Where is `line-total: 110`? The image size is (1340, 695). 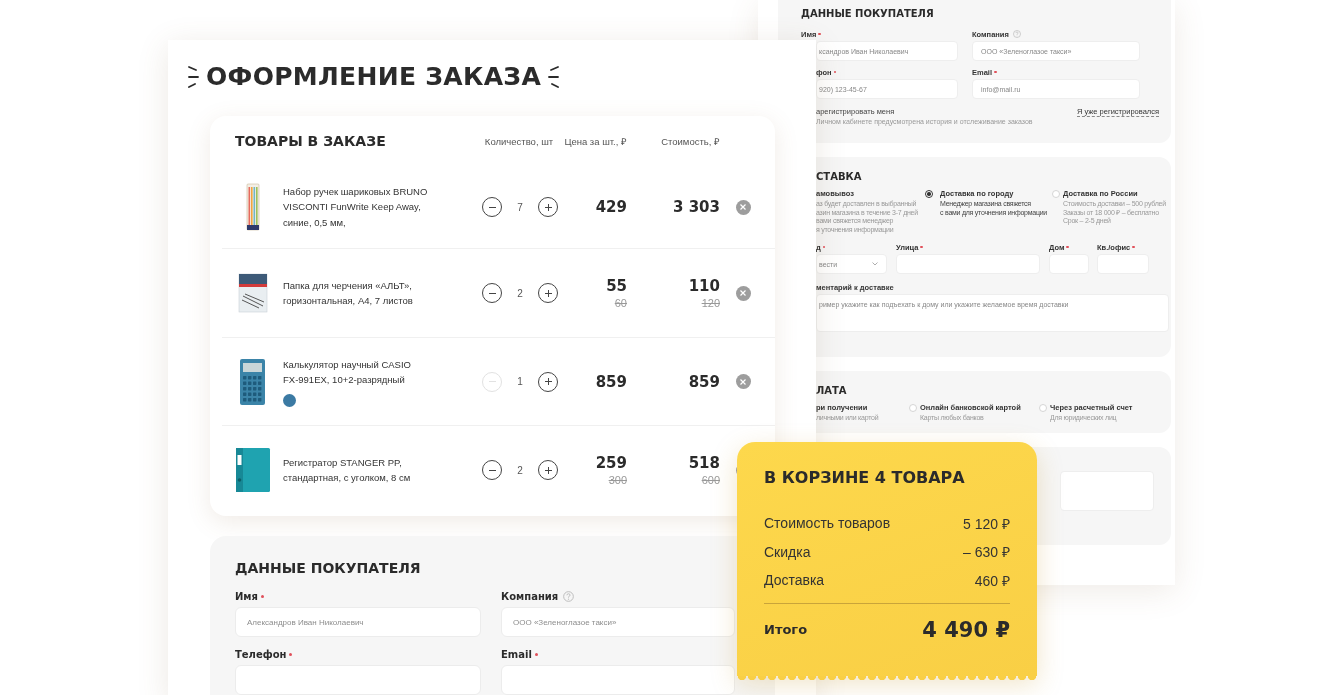
line-total: 110 is located at coordinates (704, 286).